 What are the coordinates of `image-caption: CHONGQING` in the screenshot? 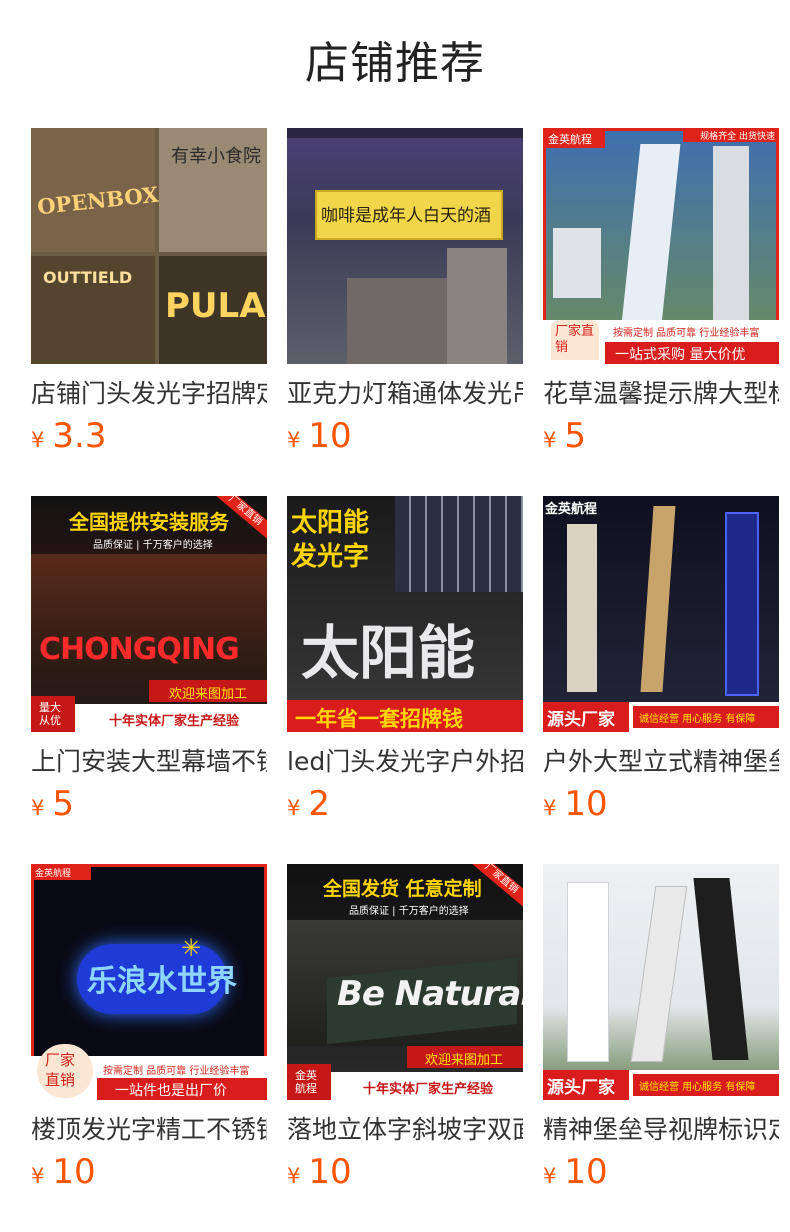 It's located at (139, 649).